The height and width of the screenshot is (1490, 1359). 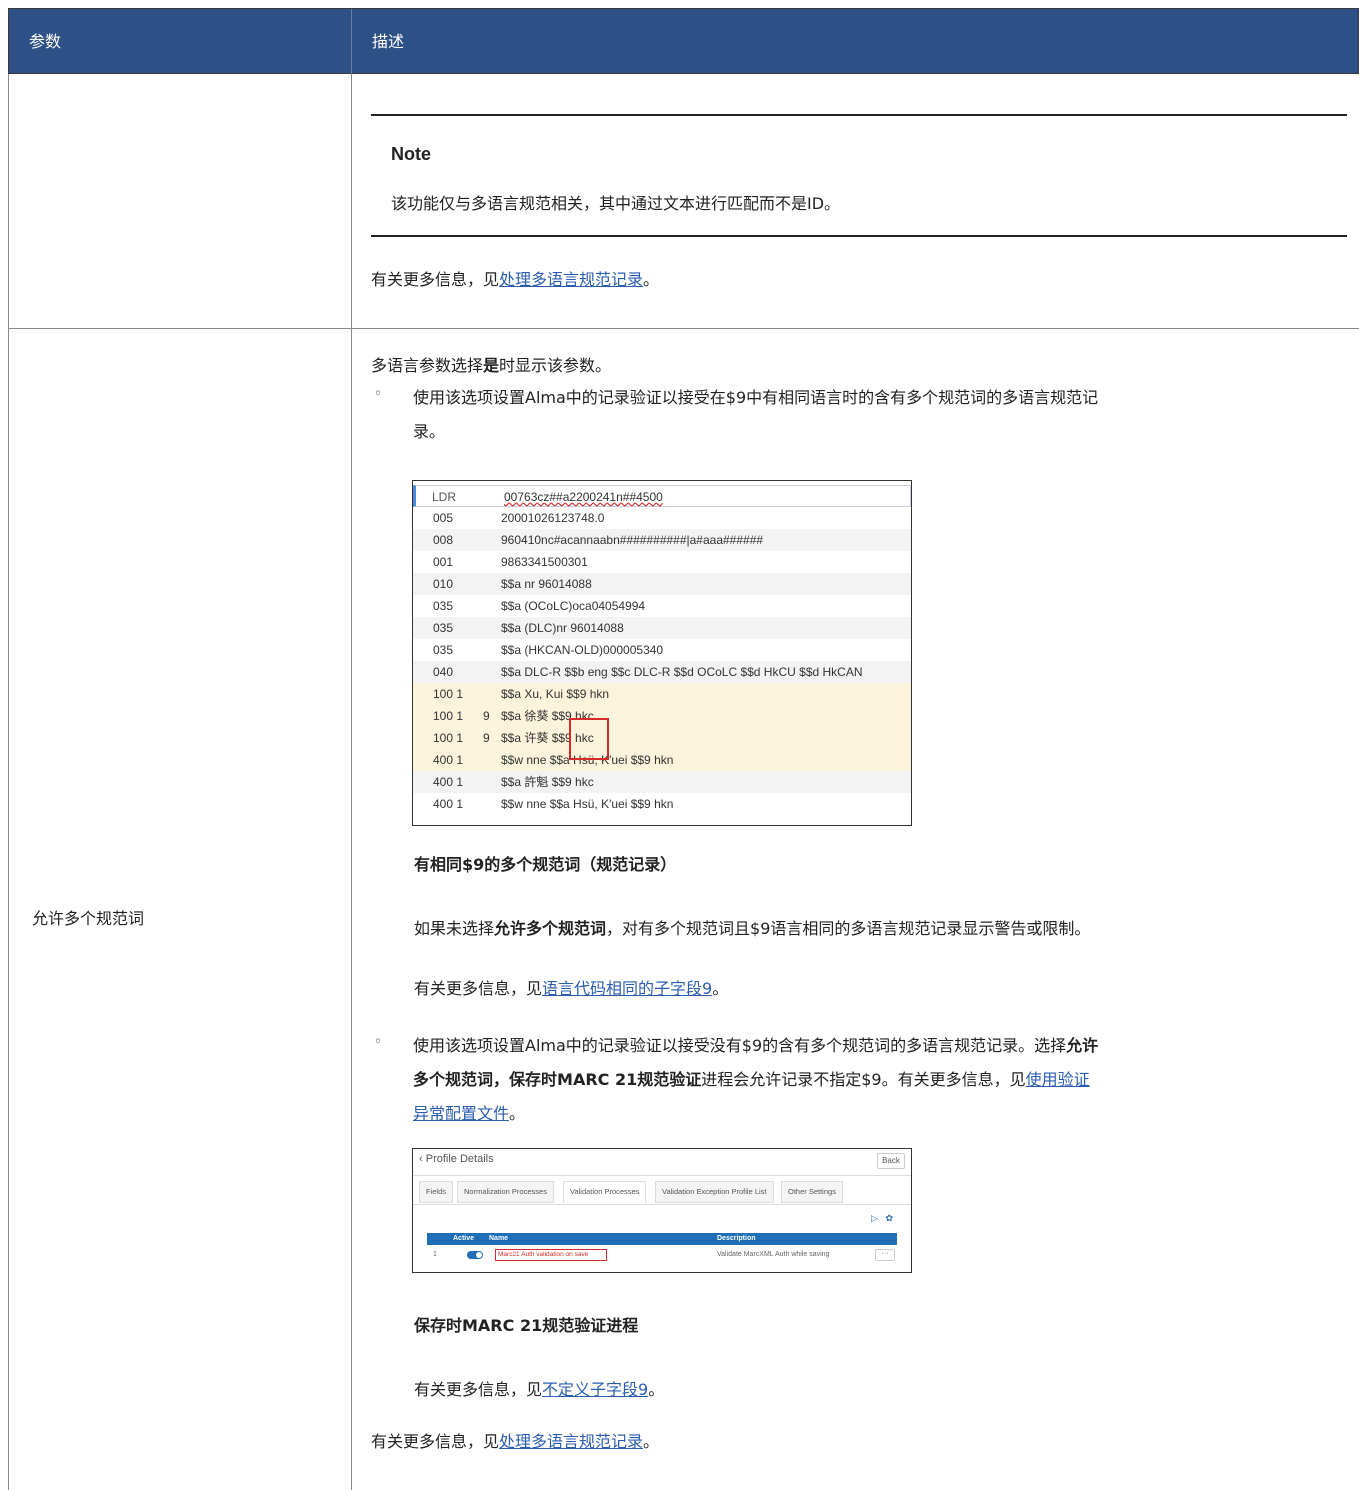 I want to click on row-index: 1, so click(x=435, y=1254).